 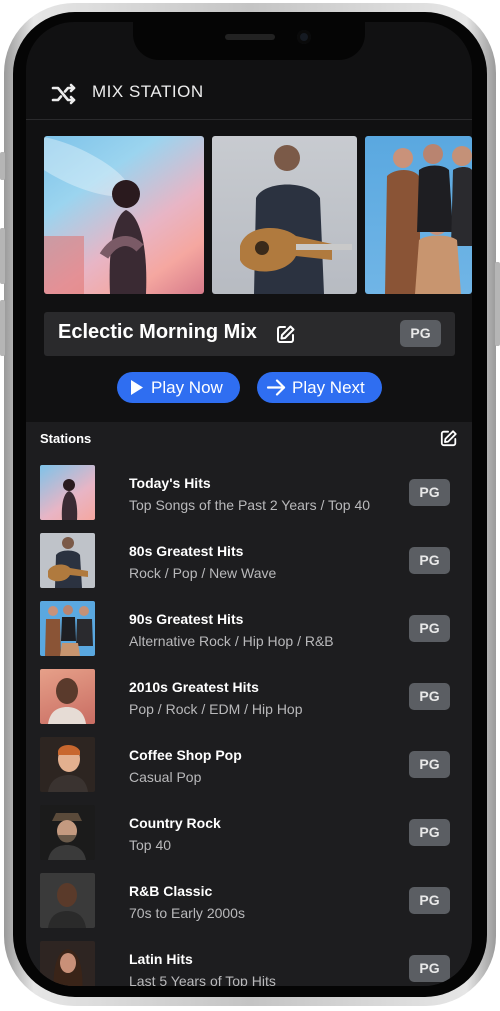 I want to click on station-row: Country Rock Top 40 PG, so click(x=249, y=839).